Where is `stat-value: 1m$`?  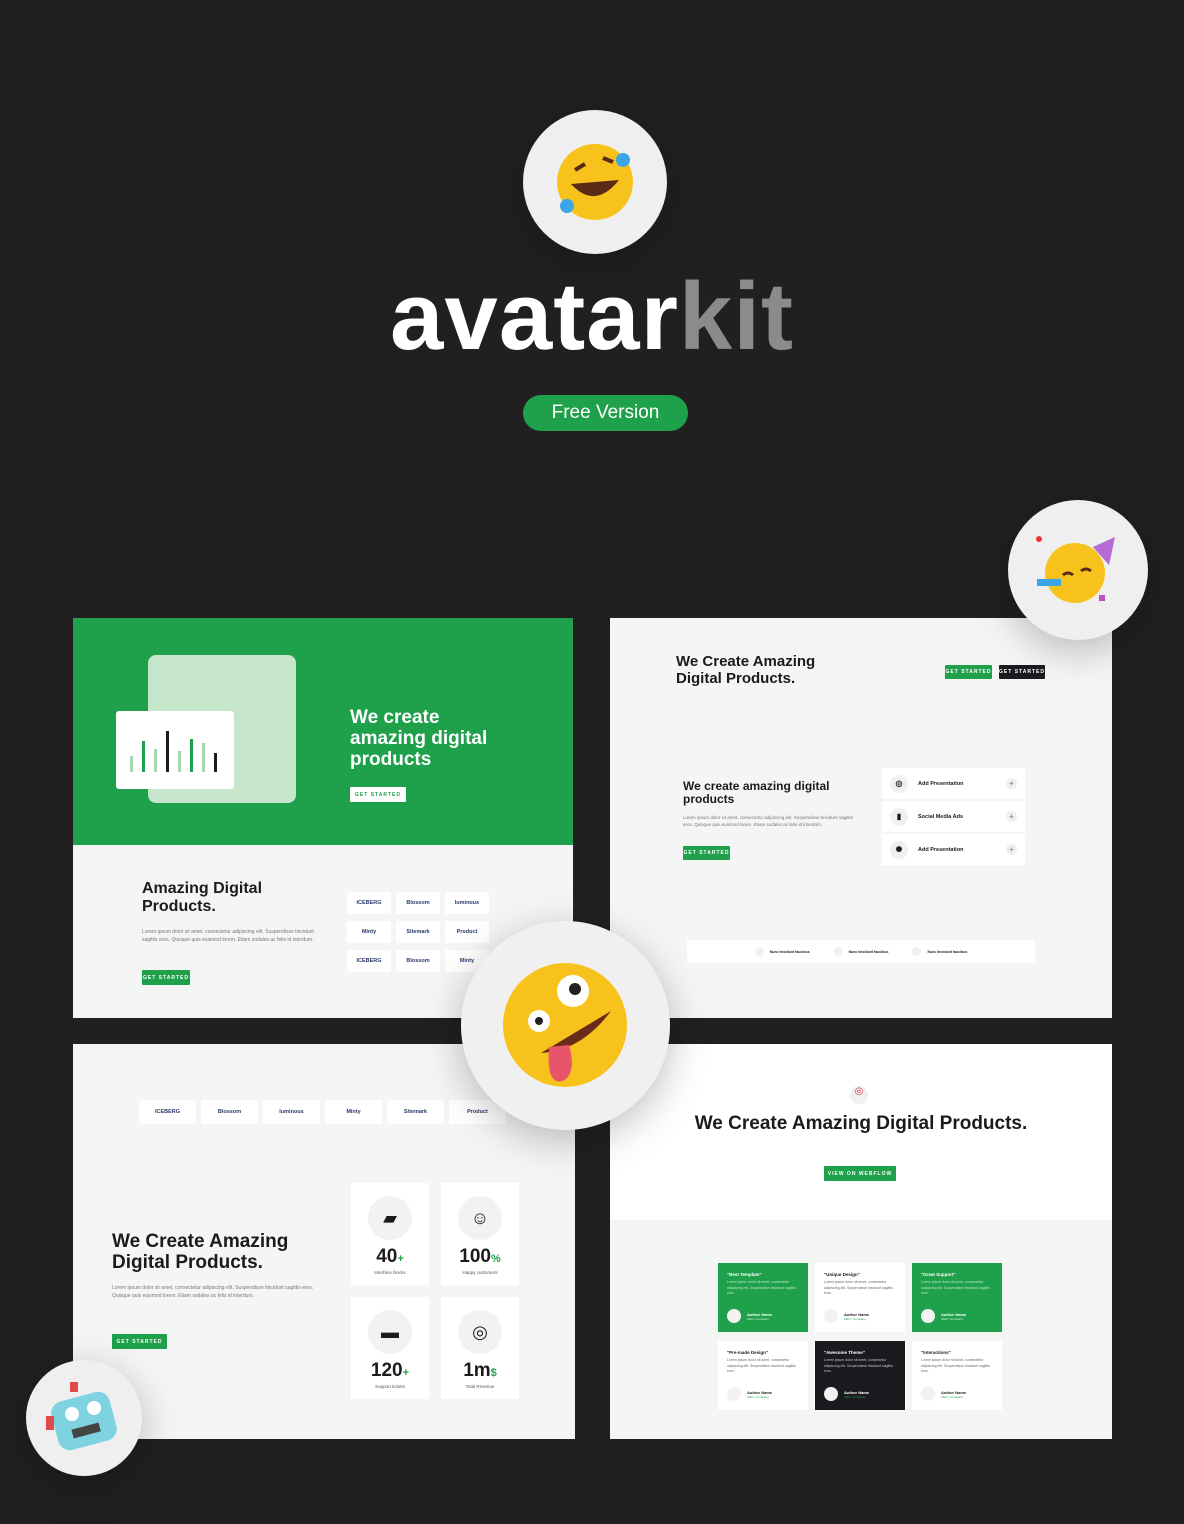
stat-value: 1m$ is located at coordinates (480, 1370).